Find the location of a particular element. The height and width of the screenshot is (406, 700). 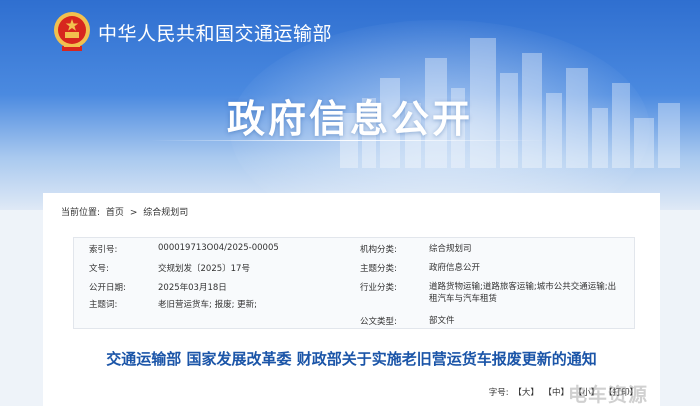

docno-label: 文号: is located at coordinates (99, 269).